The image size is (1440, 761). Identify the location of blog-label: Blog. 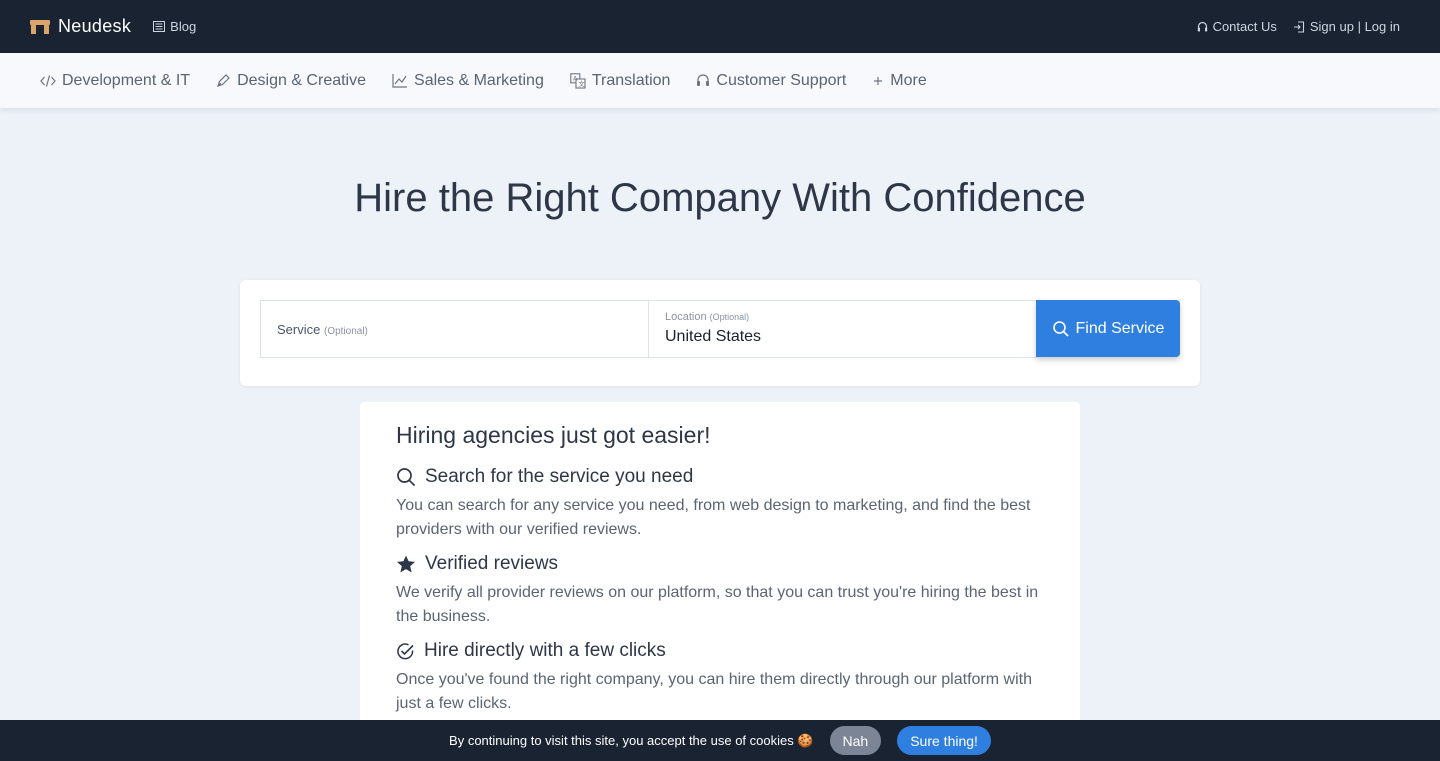
(183, 26).